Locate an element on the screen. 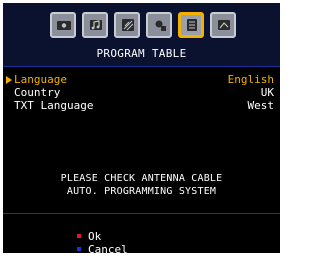  tab-settings is located at coordinates (127, 25).